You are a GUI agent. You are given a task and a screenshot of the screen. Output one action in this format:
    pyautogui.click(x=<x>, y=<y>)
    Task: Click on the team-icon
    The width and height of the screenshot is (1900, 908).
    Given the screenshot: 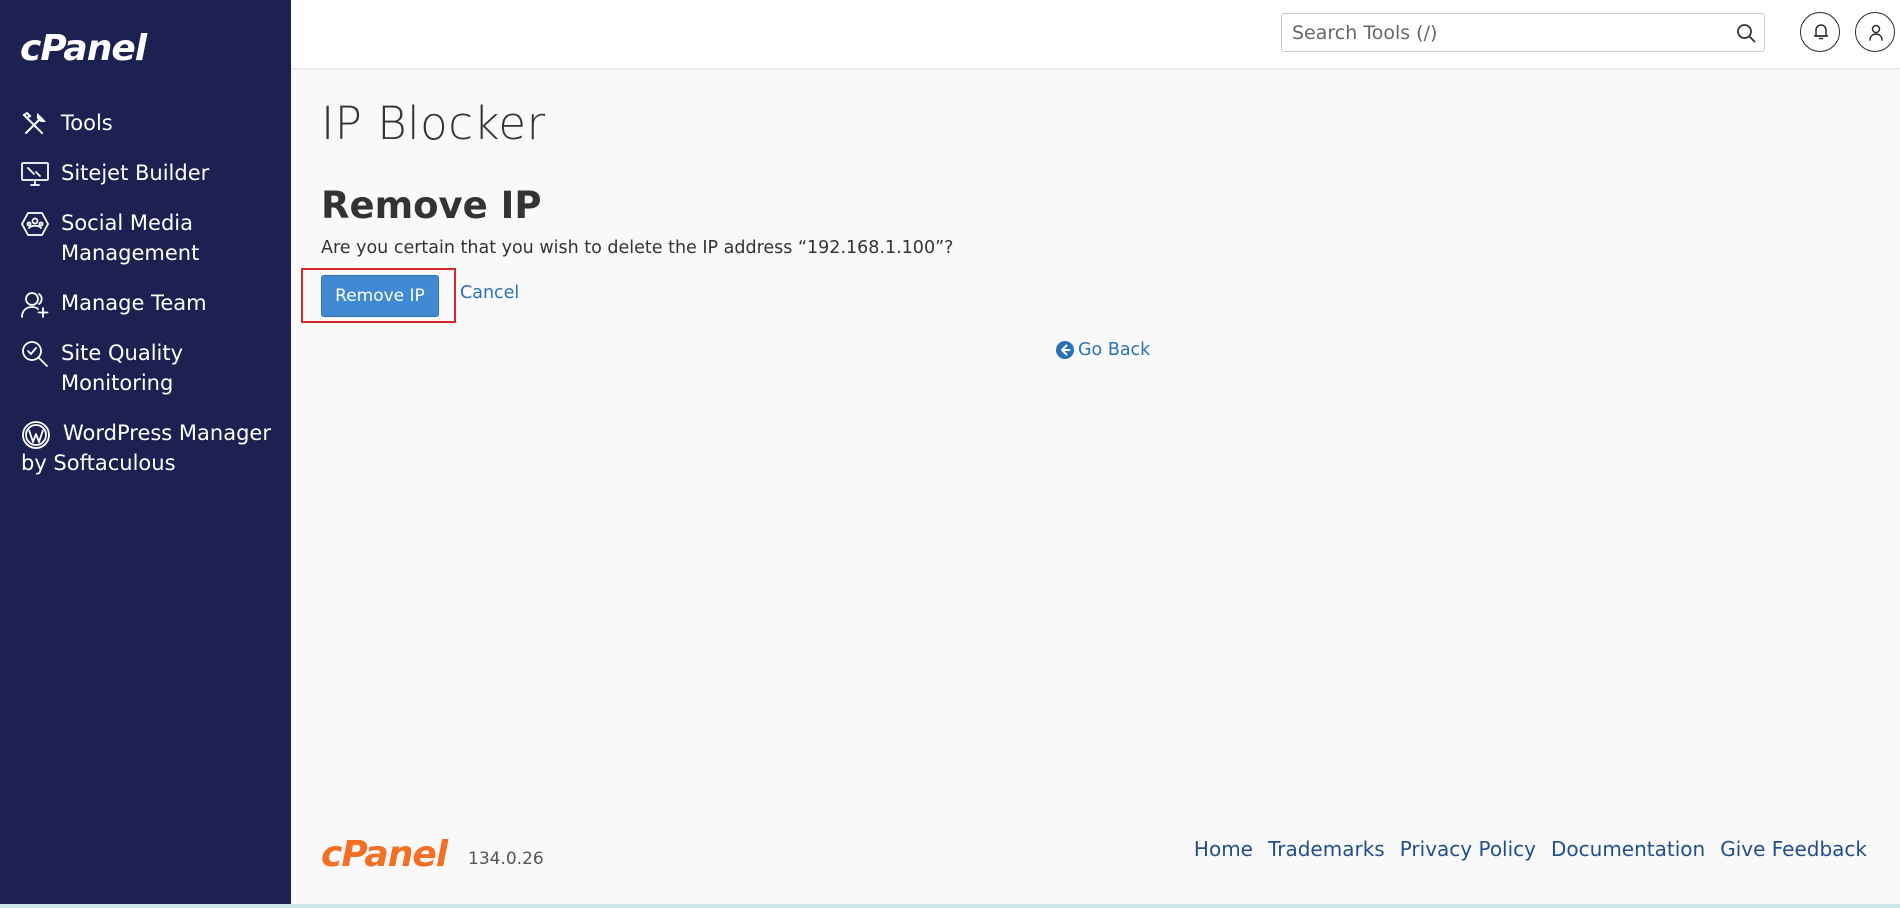 What is the action you would take?
    pyautogui.click(x=35, y=305)
    